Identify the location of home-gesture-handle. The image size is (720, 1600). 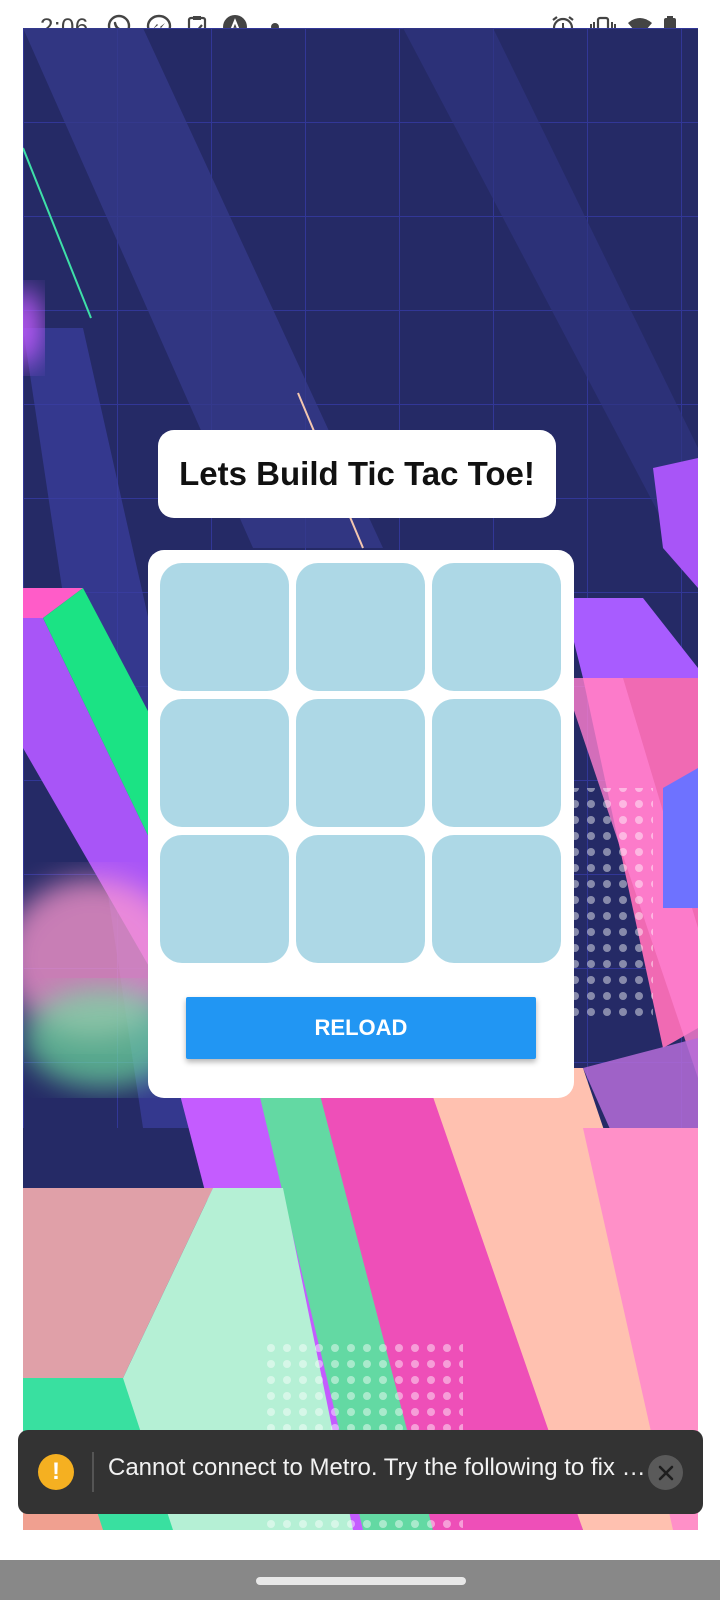
(361, 1581).